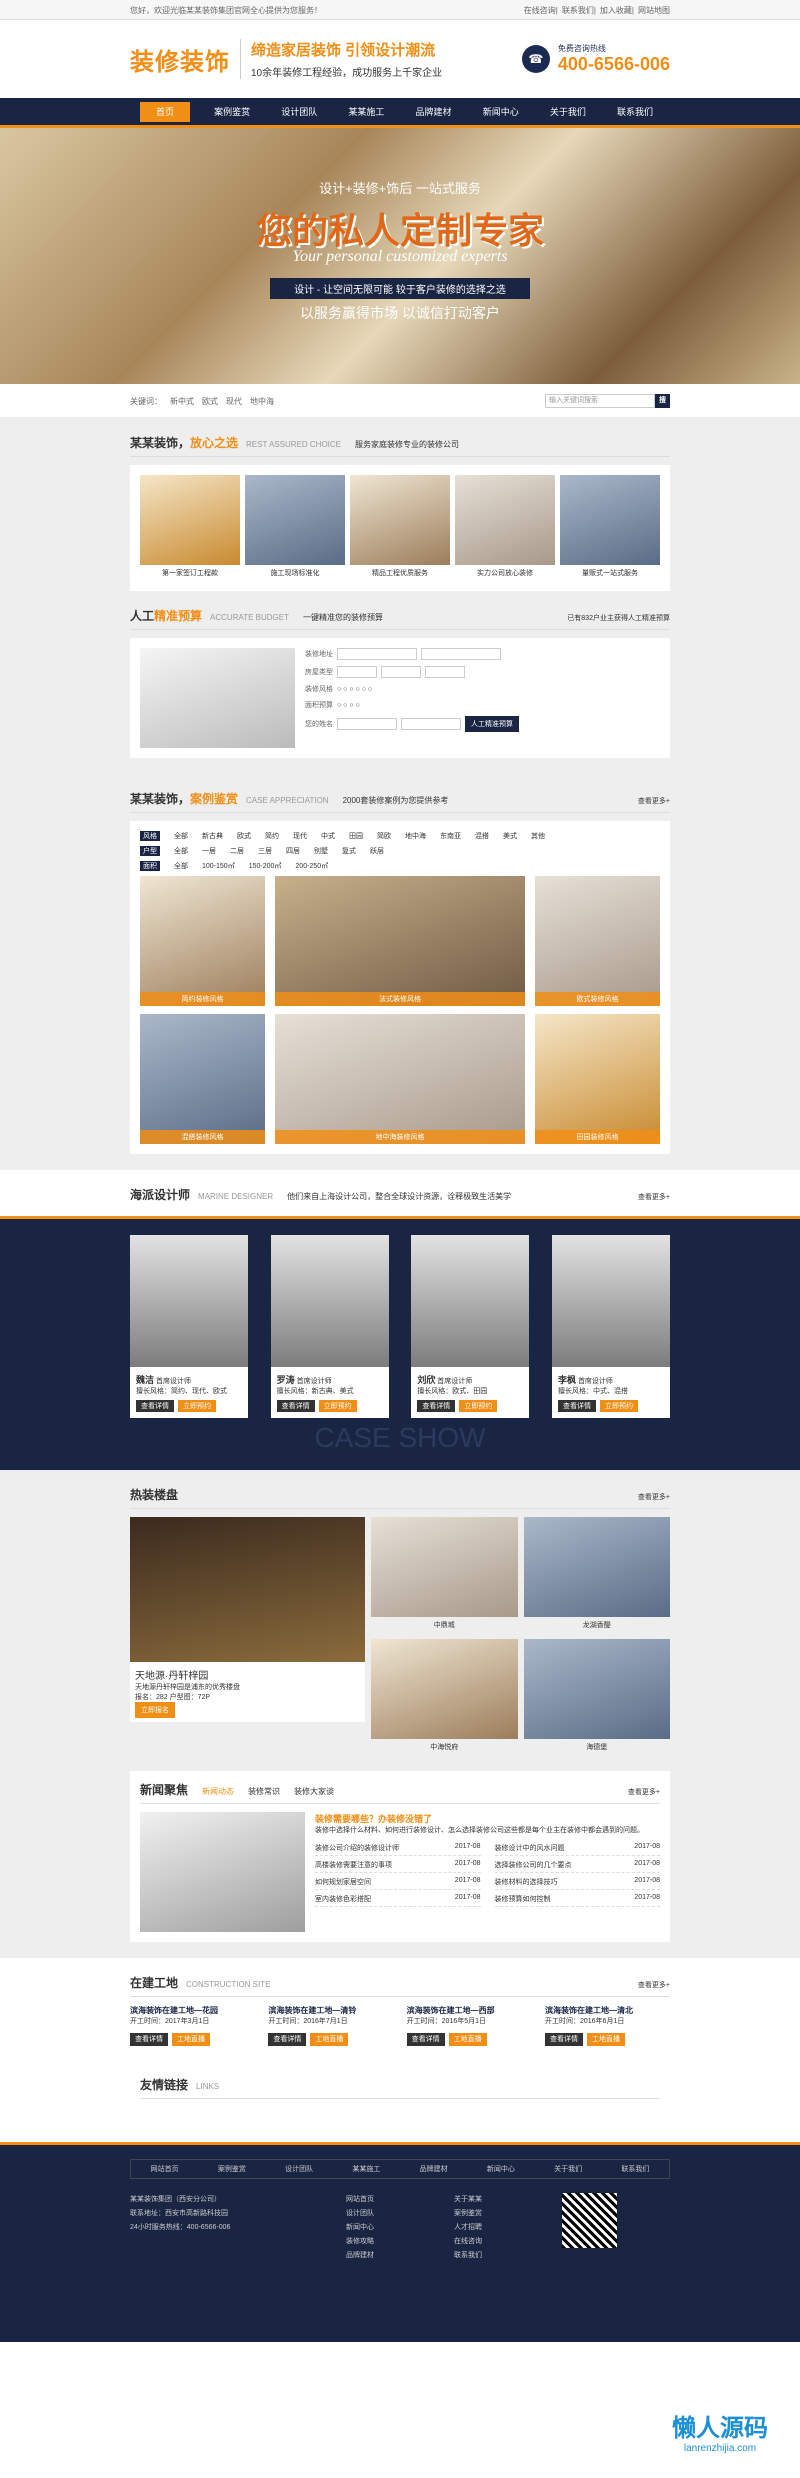 The width and height of the screenshot is (800, 2478). What do you see at coordinates (596, 1575) in the screenshot?
I see `hot-card: 龙湖香醍` at bounding box center [596, 1575].